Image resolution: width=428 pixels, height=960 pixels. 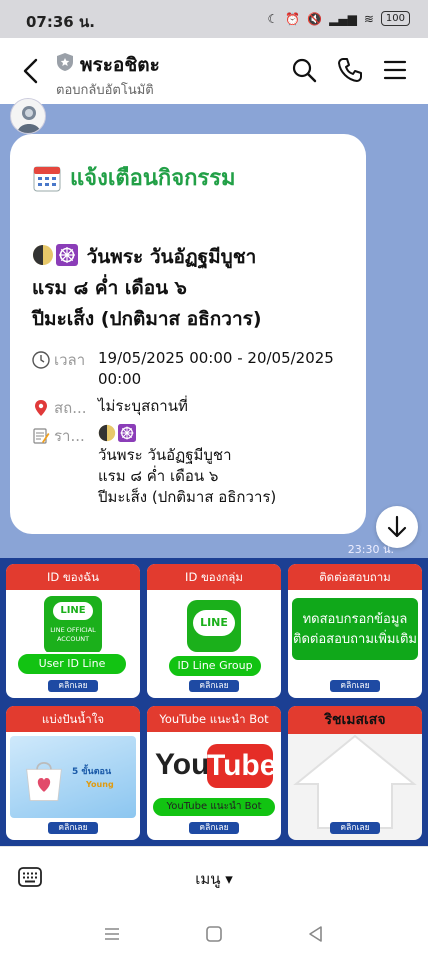 What do you see at coordinates (395, 18) in the screenshot?
I see `battery-indicator: 100` at bounding box center [395, 18].